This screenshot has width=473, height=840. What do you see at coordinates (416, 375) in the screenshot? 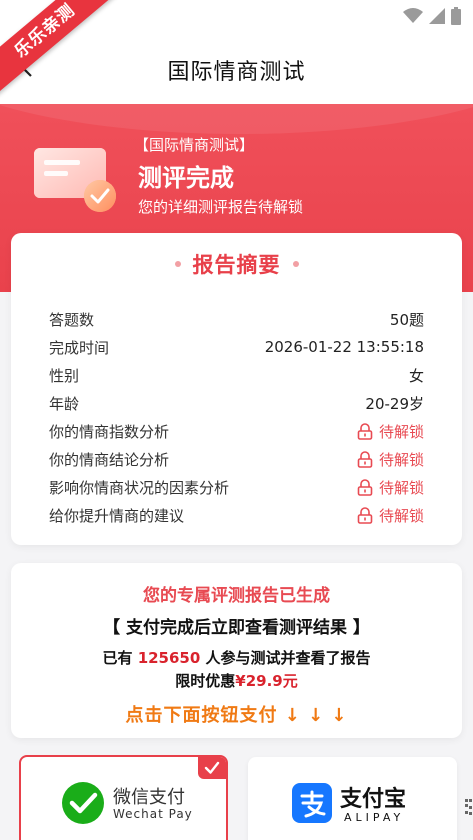
I see `row-value: 女` at bounding box center [416, 375].